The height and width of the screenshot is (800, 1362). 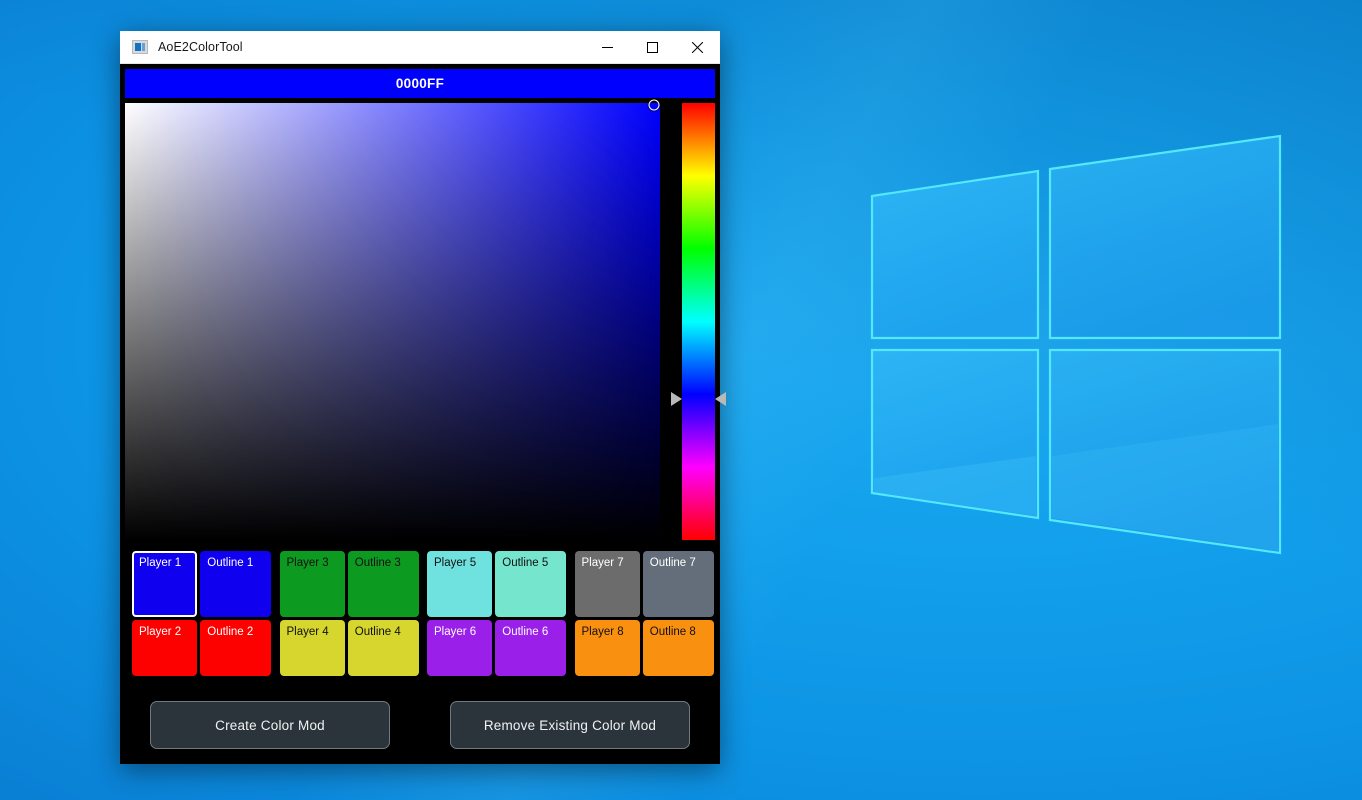 I want to click on swatch-cell: Player 5, so click(x=457, y=584).